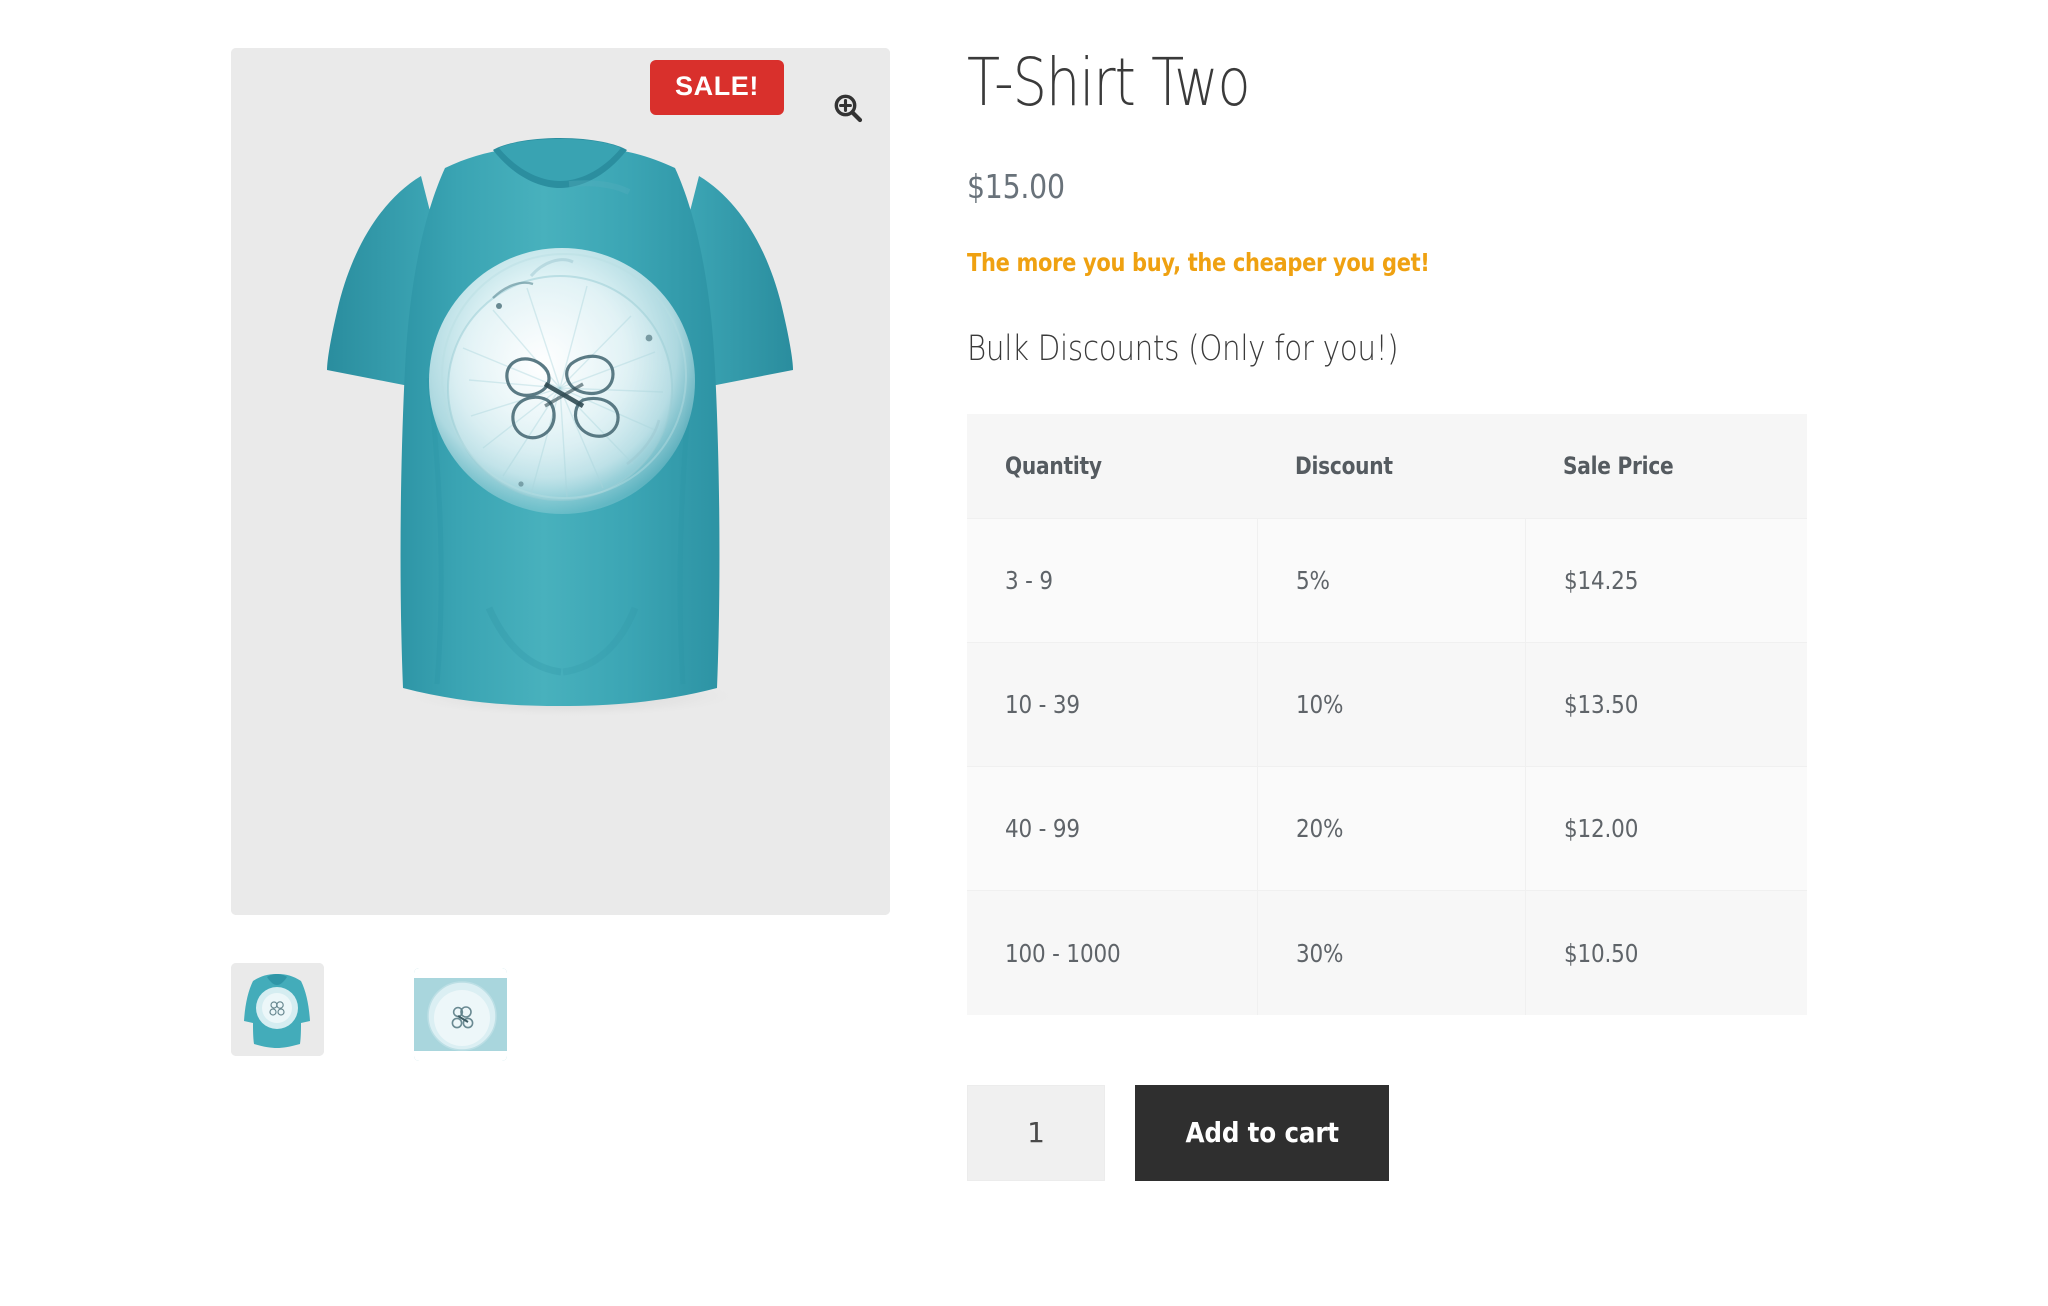 The height and width of the screenshot is (1306, 2048). I want to click on cell-discount-value: 30%, so click(1319, 953).